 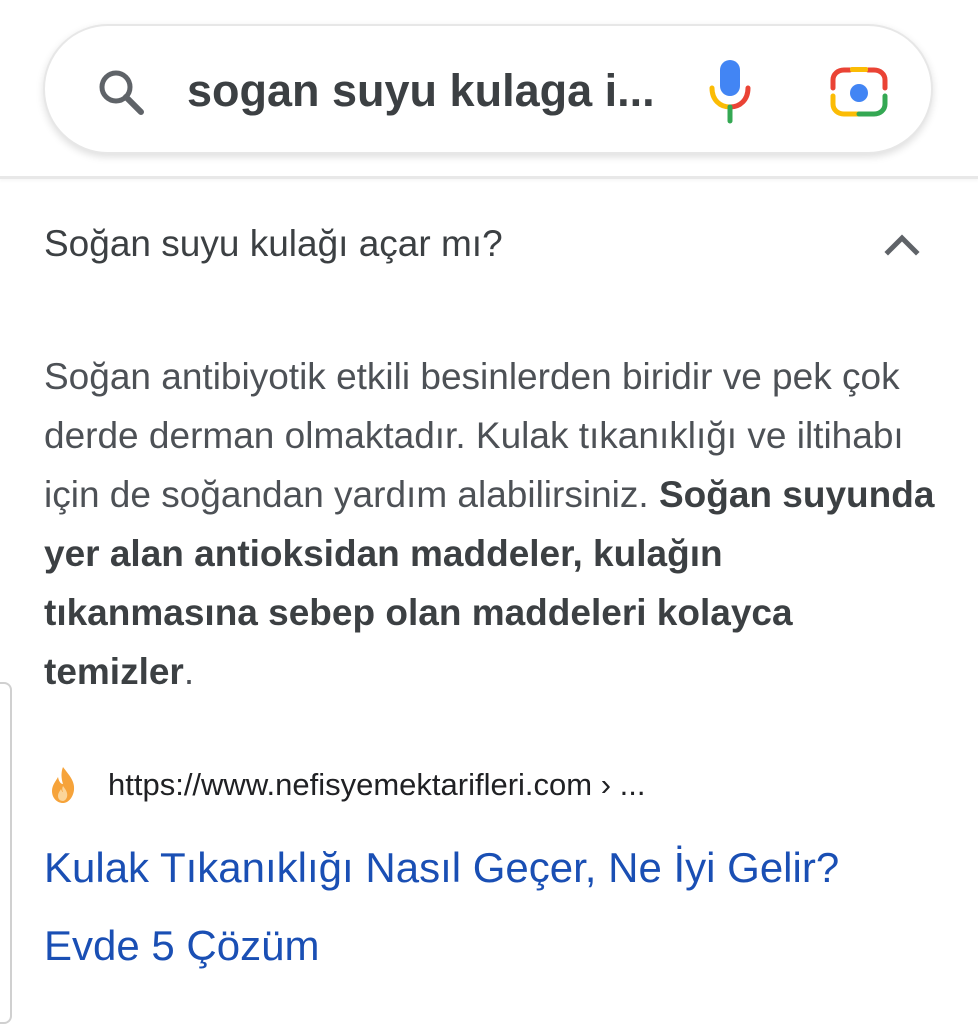 I want to click on faq-question-row: Soğan suyu kulağı açar mı?, so click(x=489, y=245).